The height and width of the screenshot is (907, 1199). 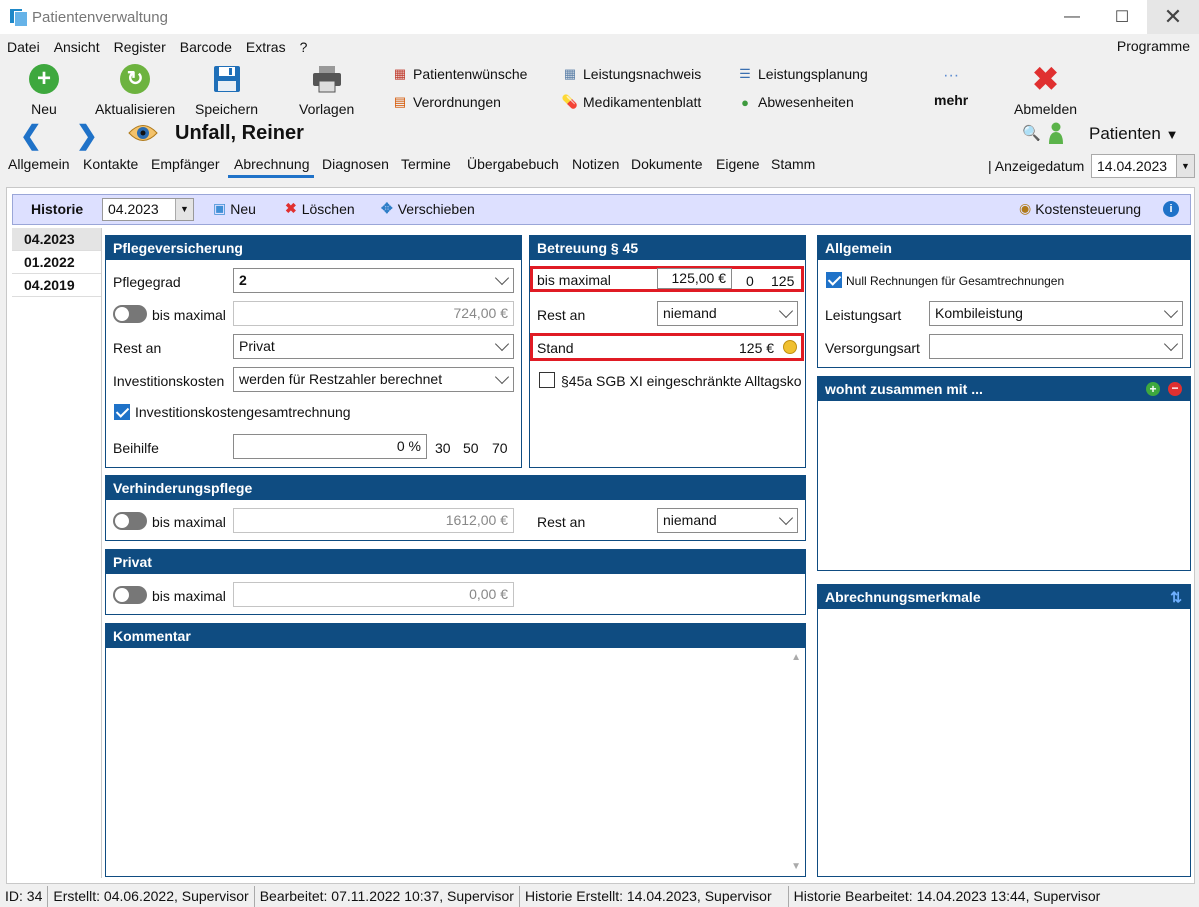 What do you see at coordinates (185, 164) in the screenshot?
I see `tab-empfaenger: Empfänger` at bounding box center [185, 164].